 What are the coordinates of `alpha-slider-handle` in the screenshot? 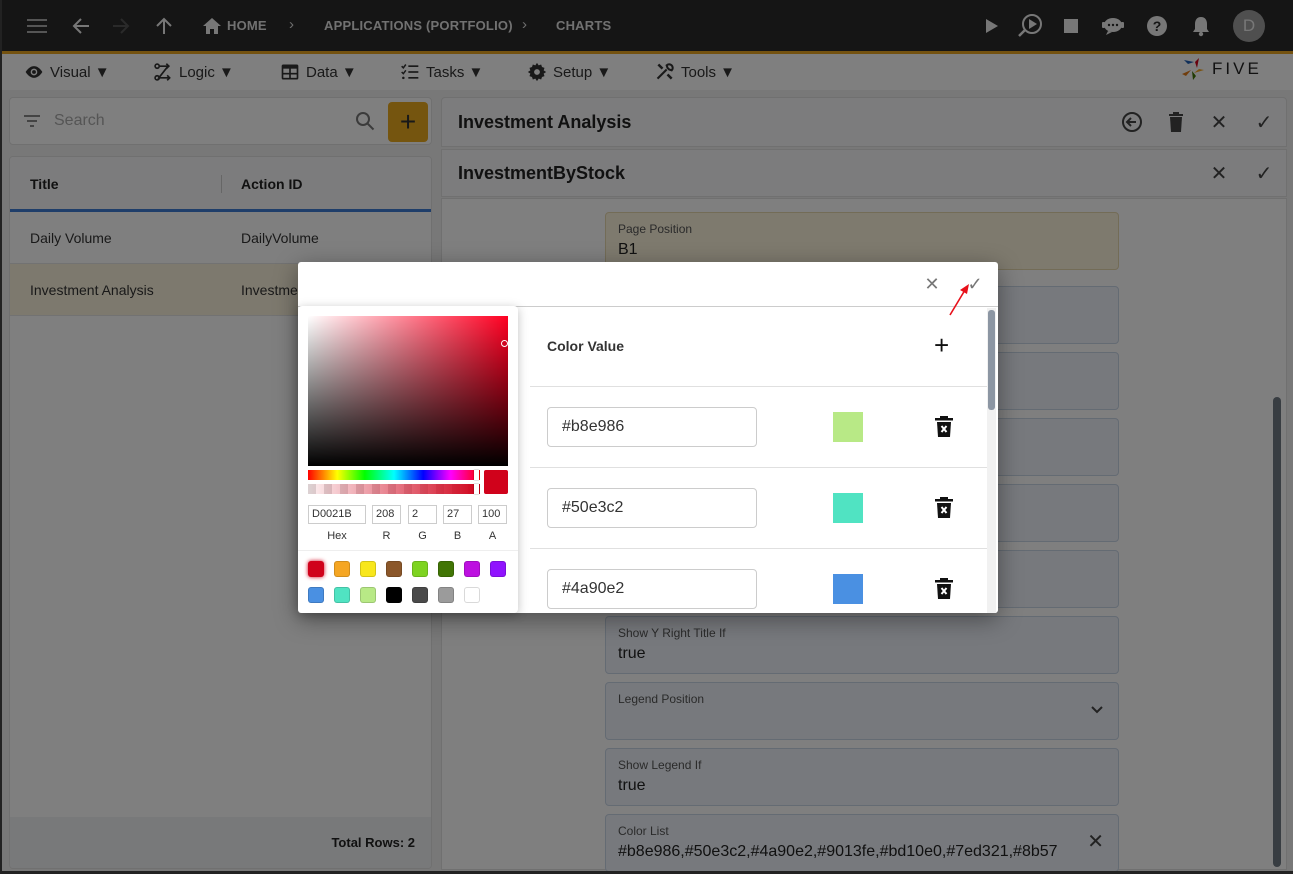 It's located at (476, 489).